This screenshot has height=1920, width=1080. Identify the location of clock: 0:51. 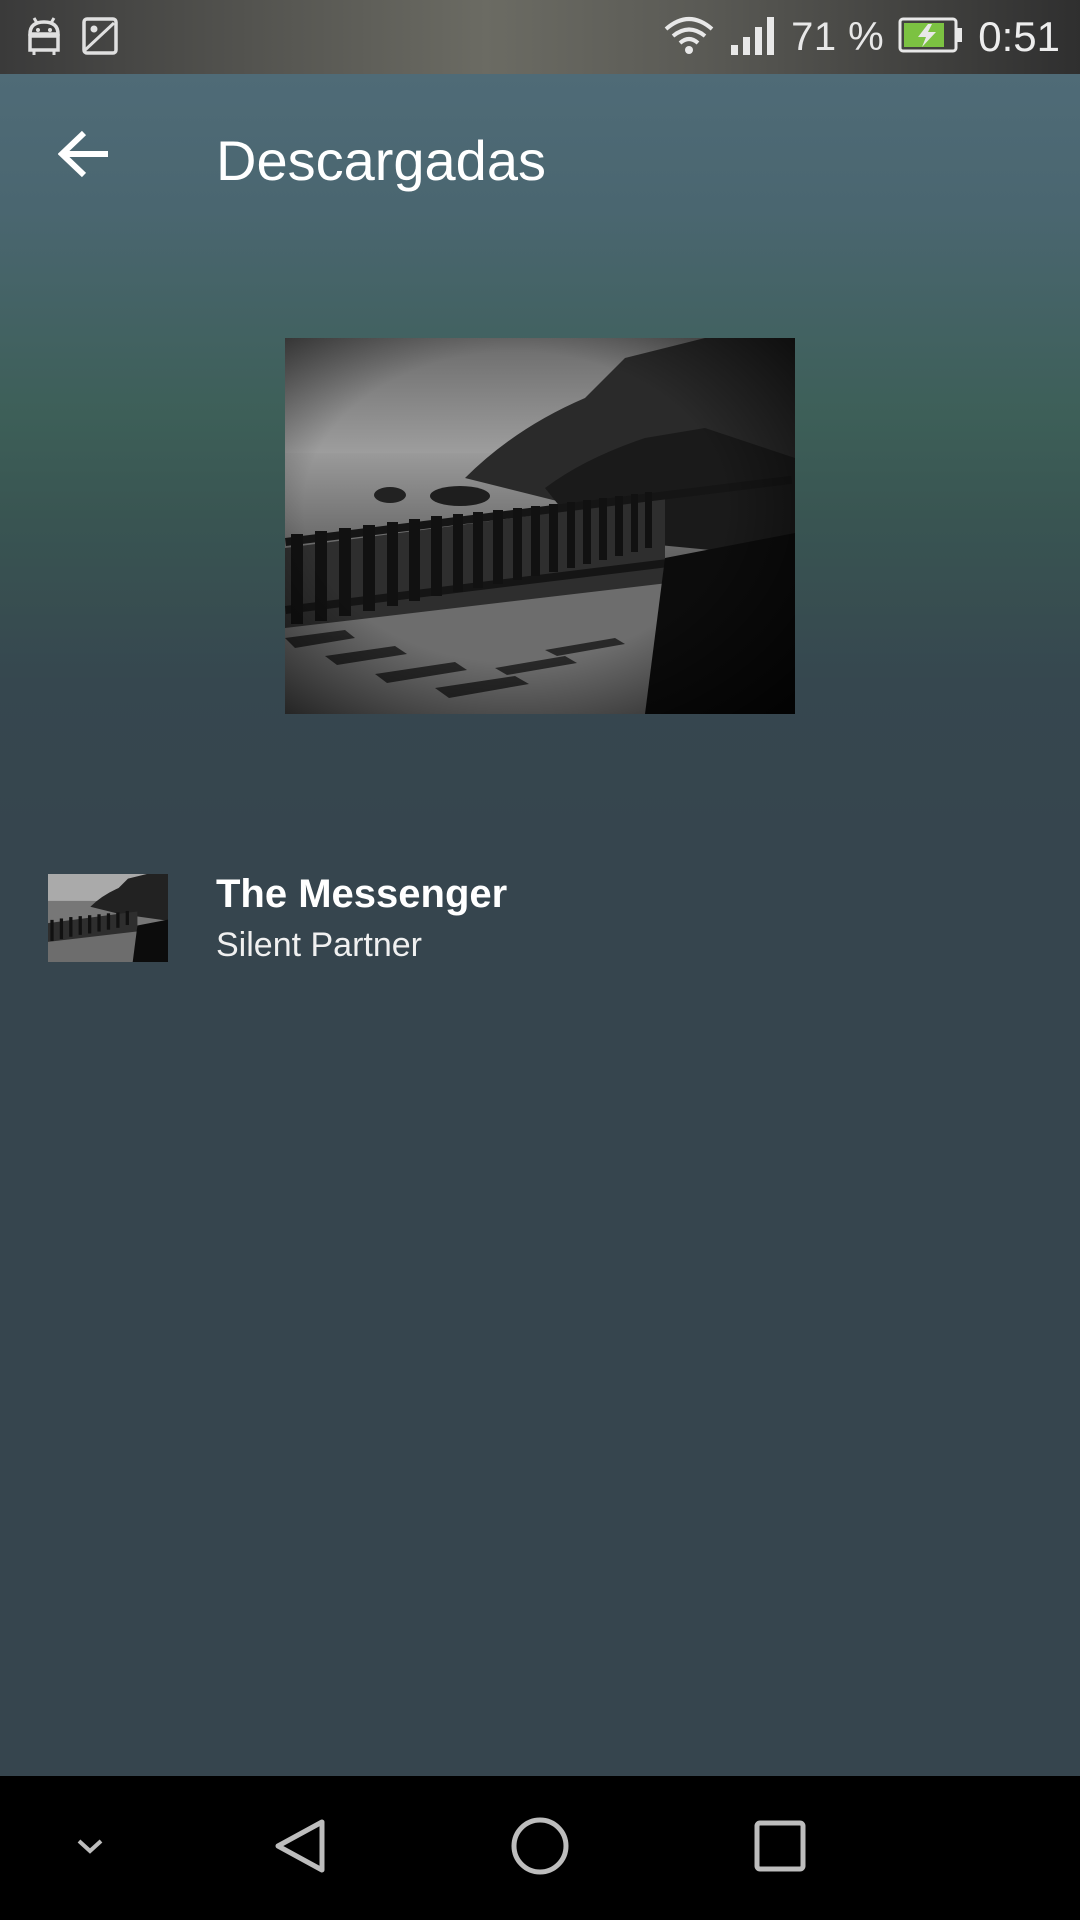
(1019, 36).